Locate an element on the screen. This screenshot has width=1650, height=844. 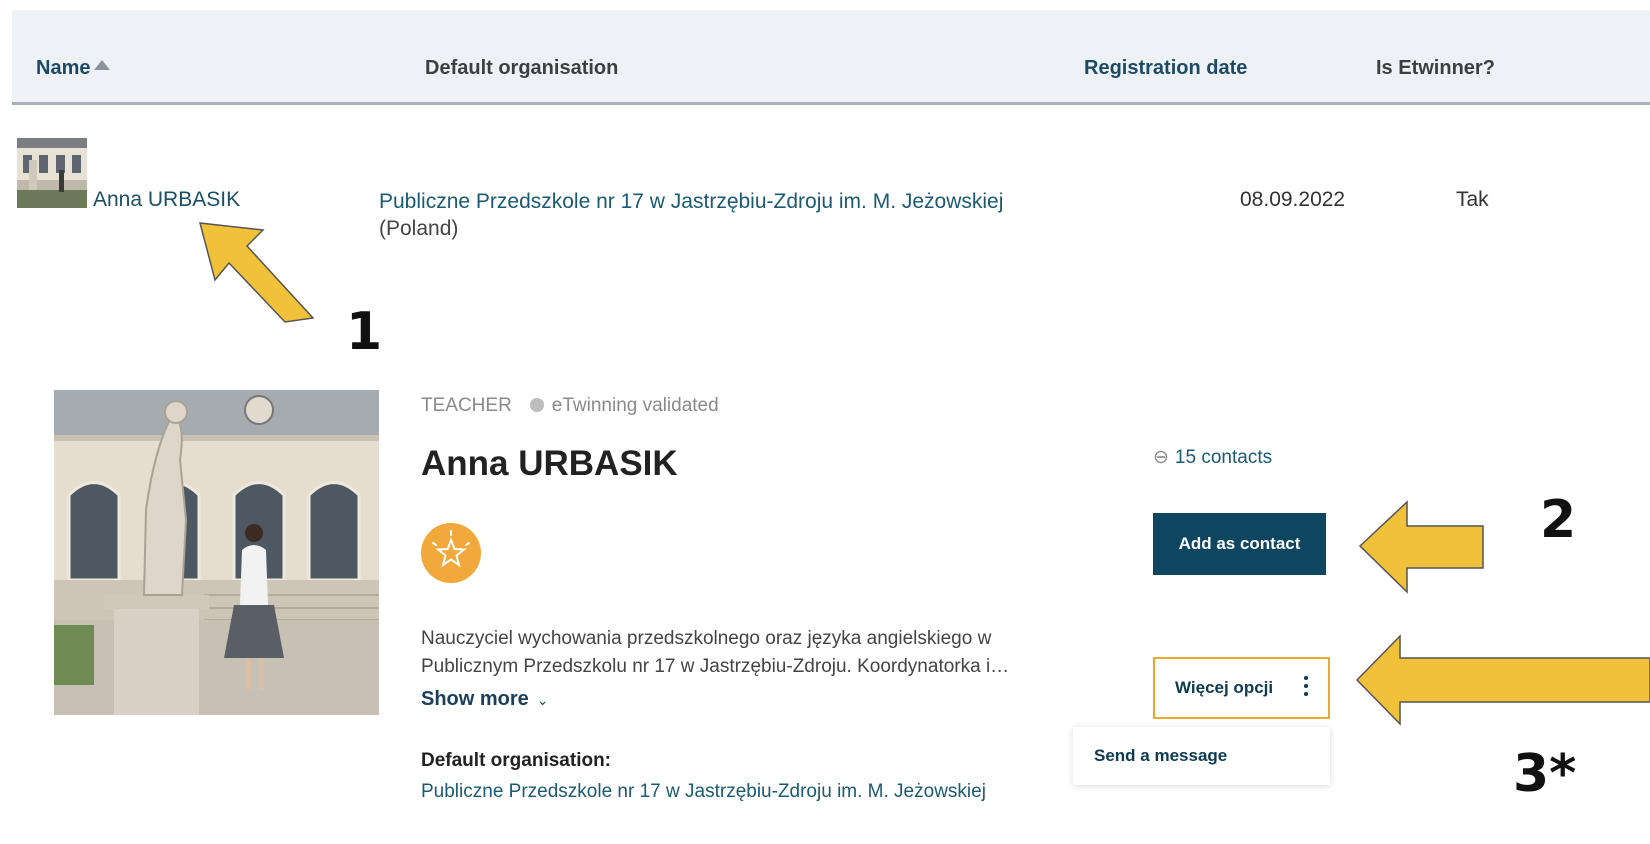
vertical-dots-icon is located at coordinates (1306, 688).